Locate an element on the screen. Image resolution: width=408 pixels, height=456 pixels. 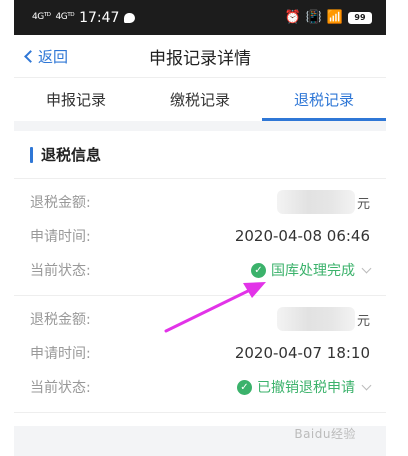
battery-icon: 99 is located at coordinates (360, 17).